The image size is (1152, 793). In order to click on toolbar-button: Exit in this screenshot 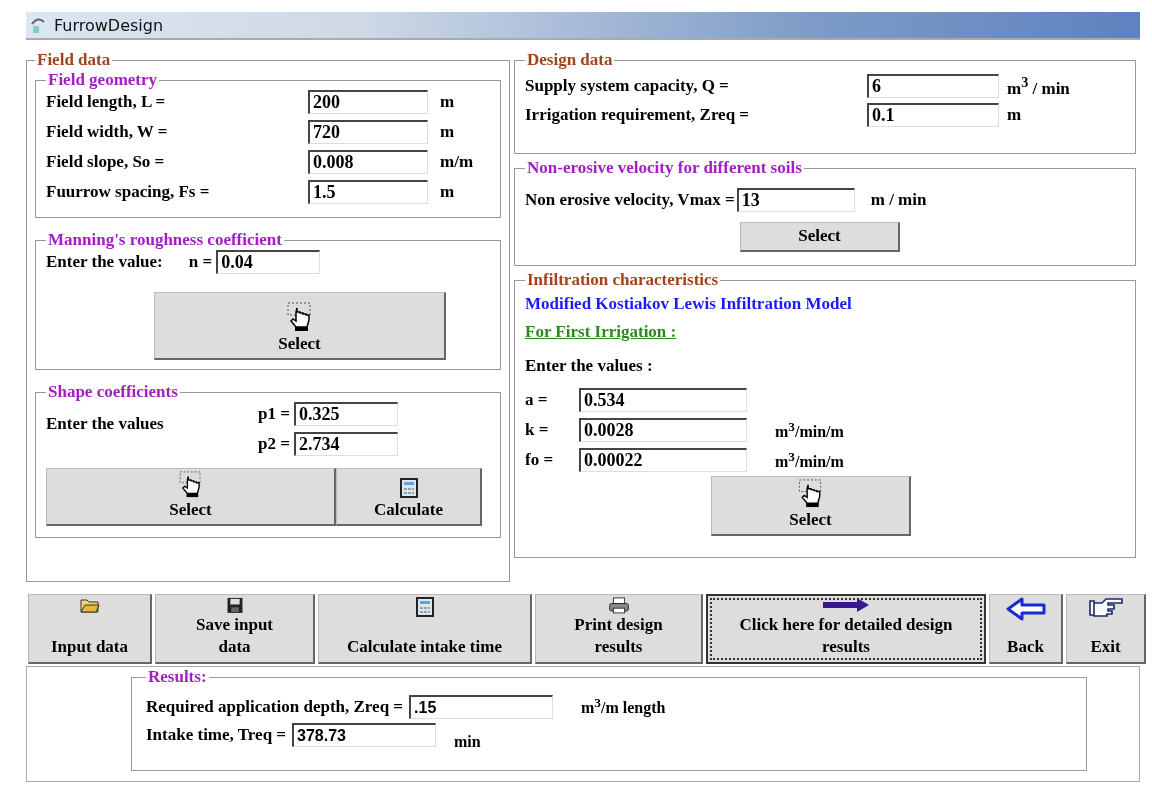, I will do `click(1106, 629)`.